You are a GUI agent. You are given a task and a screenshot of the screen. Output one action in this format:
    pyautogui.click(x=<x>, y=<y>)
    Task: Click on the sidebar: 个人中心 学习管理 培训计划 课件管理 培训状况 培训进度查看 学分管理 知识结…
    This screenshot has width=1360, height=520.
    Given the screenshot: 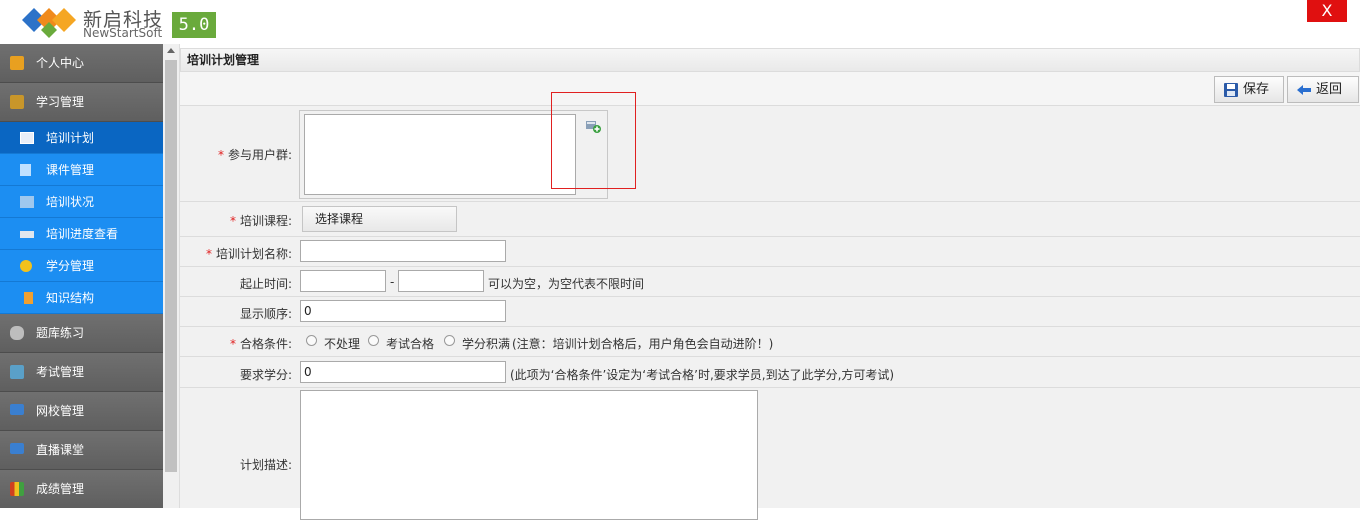 What is the action you would take?
    pyautogui.click(x=81, y=276)
    